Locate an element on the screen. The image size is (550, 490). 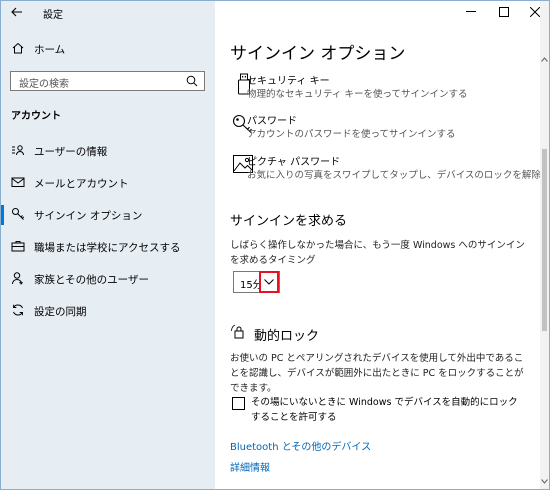
search-placeholder: 設定の検索 is located at coordinates (44, 84).